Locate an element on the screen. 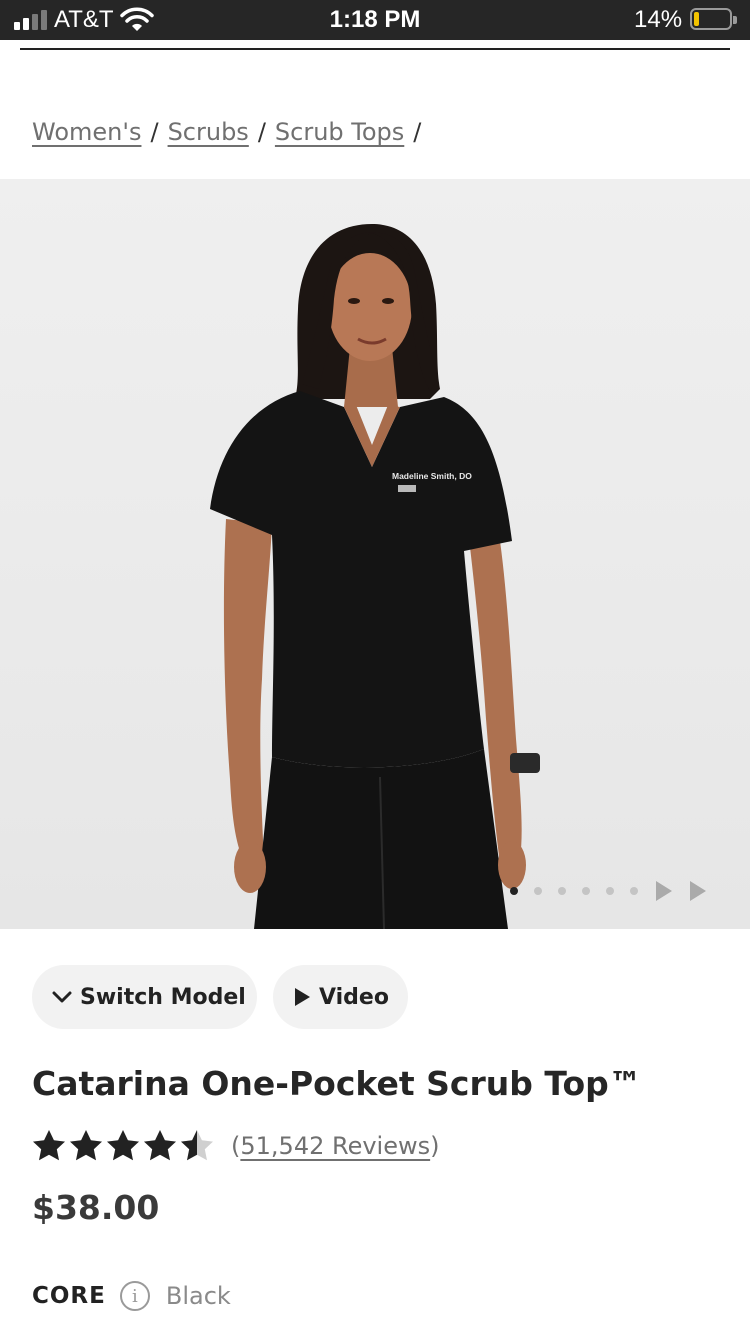 The height and width of the screenshot is (1334, 750). status-bar: AT&T 1:18 PM 14% is located at coordinates (375, 20).